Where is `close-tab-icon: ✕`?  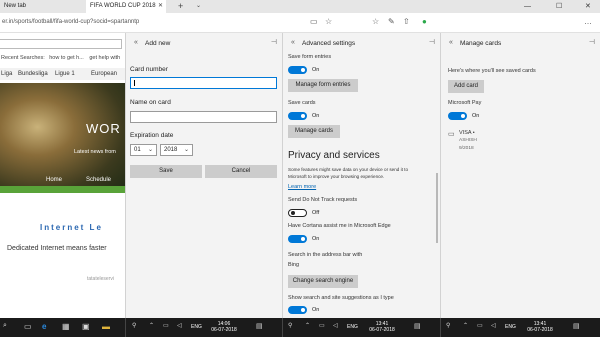 close-tab-icon: ✕ is located at coordinates (160, 6).